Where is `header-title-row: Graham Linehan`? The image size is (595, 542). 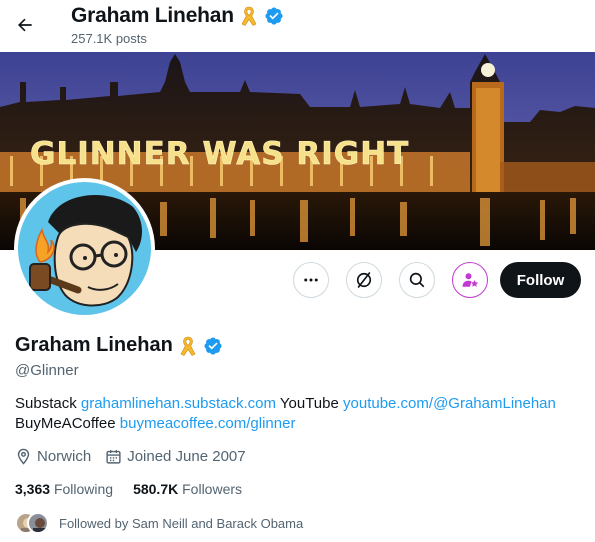
header-title-row: Graham Linehan is located at coordinates (177, 16).